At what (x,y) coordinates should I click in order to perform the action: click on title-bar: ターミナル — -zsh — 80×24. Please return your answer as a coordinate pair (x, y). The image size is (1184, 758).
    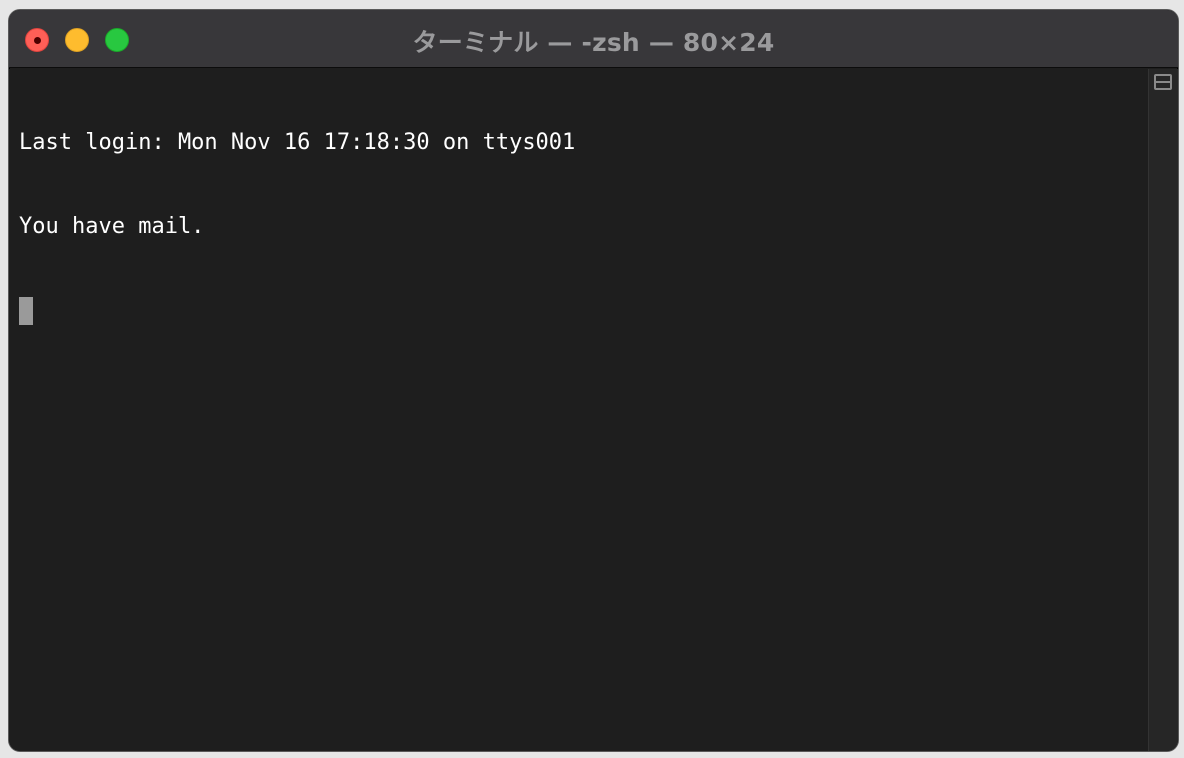
    Looking at the image, I should click on (593, 39).